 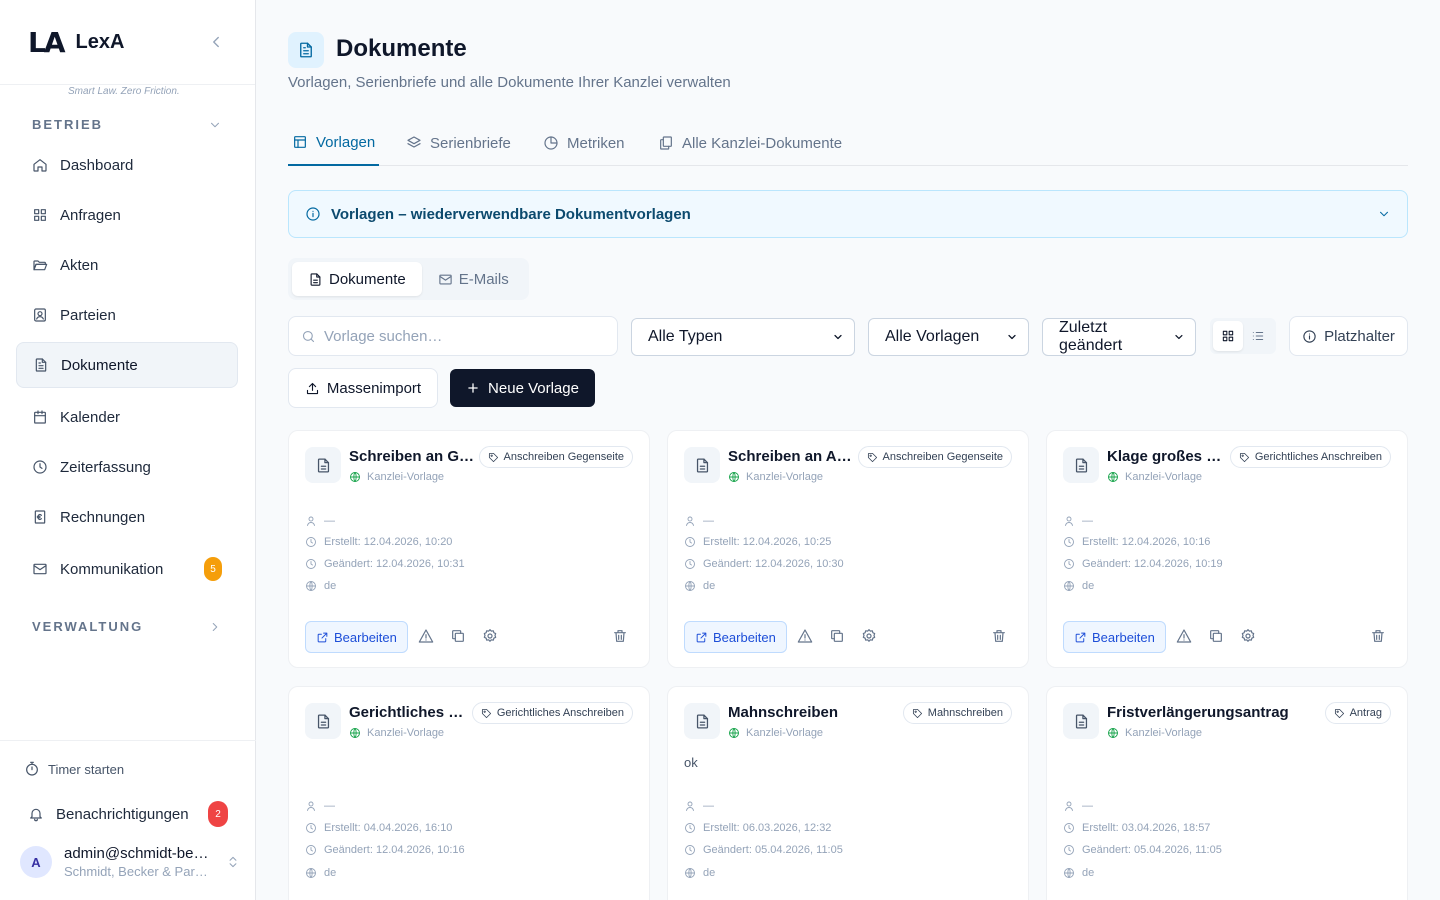 What do you see at coordinates (1136, 542) in the screenshot?
I see `card-created: Erstellt: 12.04.2026, 10:16` at bounding box center [1136, 542].